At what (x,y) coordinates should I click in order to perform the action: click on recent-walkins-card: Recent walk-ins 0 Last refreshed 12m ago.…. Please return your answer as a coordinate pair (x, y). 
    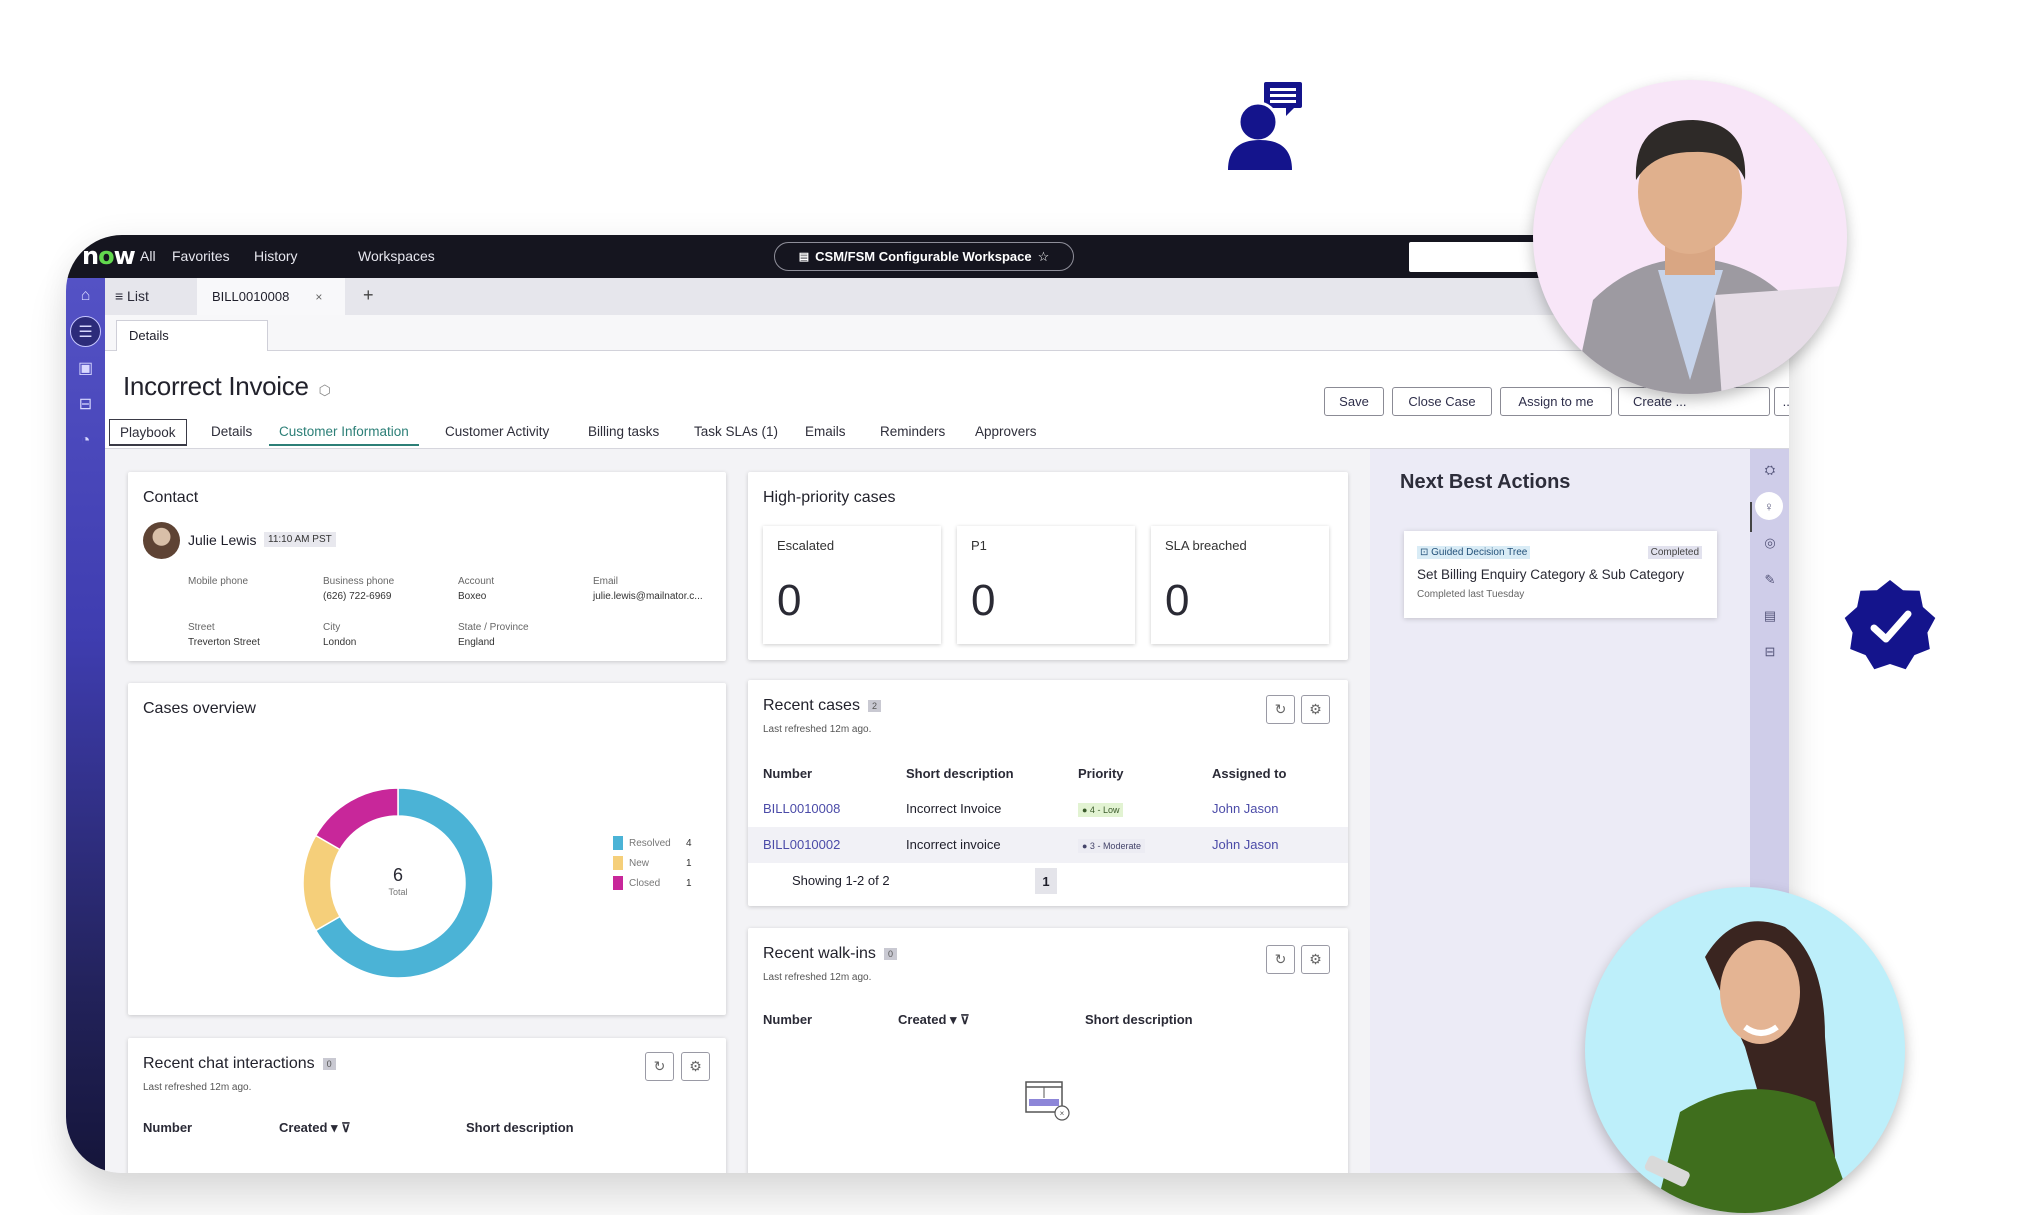
    Looking at the image, I should click on (1048, 1050).